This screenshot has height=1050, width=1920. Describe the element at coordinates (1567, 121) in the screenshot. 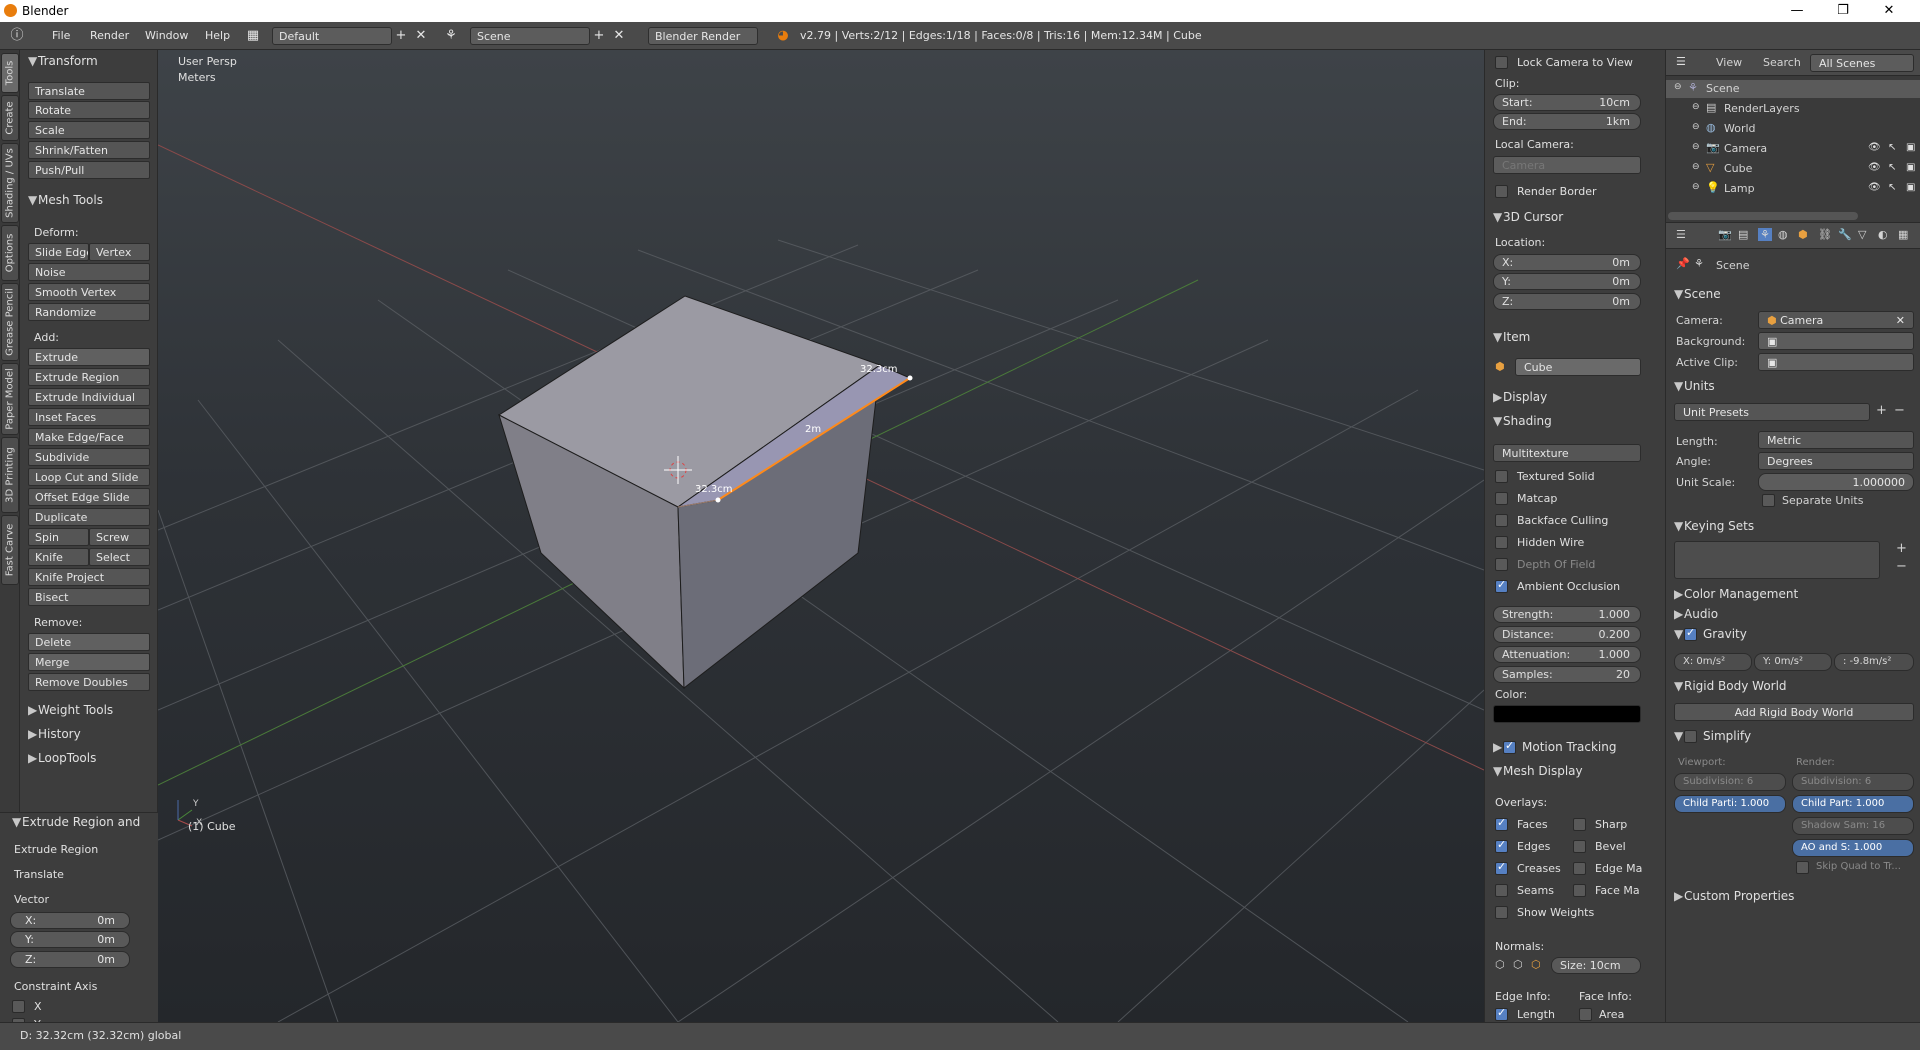

I see `clip-end-field: End: 1km` at that location.